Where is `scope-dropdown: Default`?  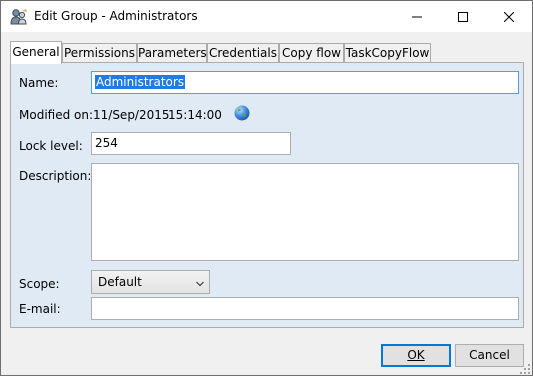 scope-dropdown: Default is located at coordinates (150, 282).